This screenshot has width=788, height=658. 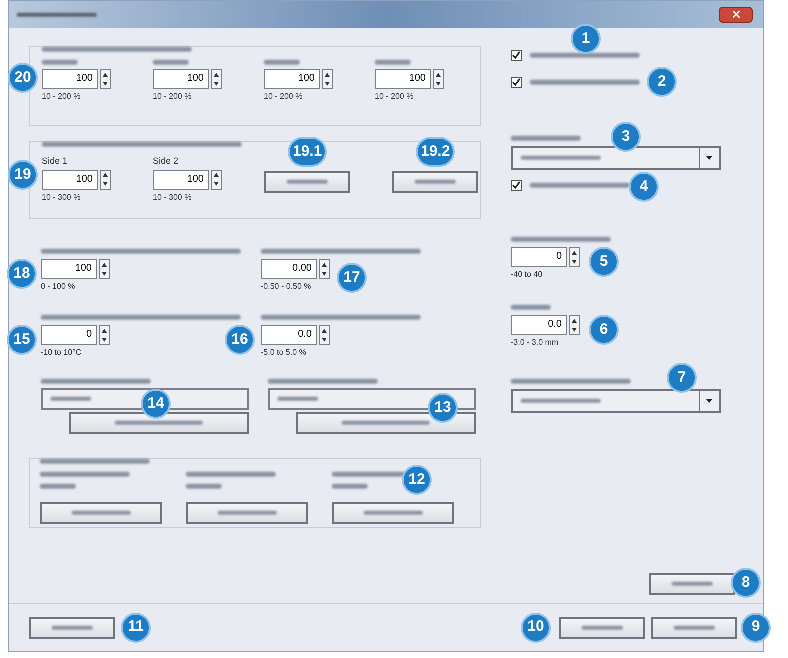 I want to click on callout-number: 8, so click(x=746, y=583).